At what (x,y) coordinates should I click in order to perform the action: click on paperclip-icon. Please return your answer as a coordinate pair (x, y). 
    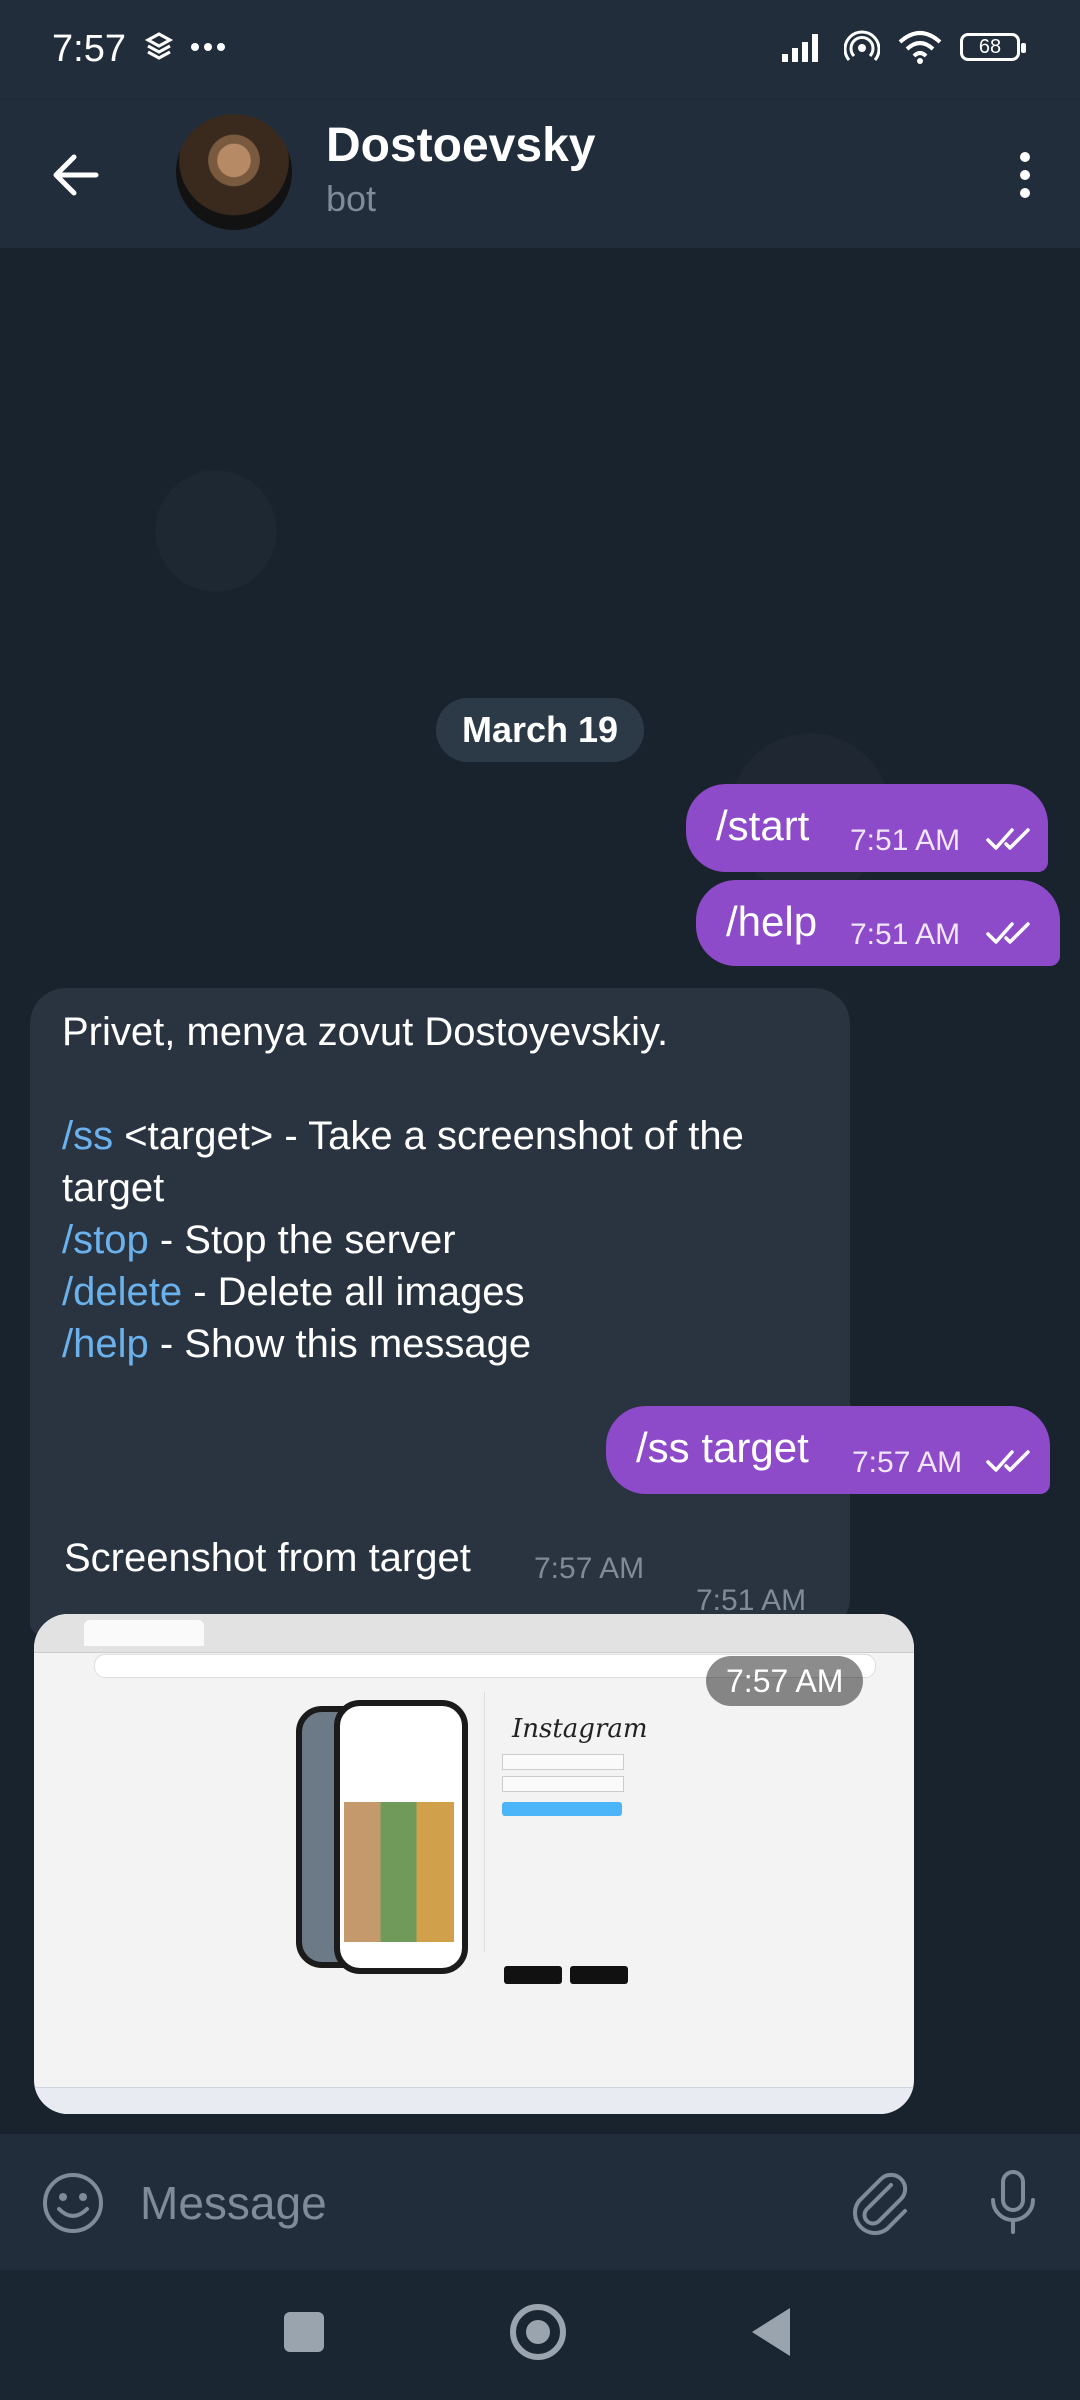
    Looking at the image, I should click on (880, 2203).